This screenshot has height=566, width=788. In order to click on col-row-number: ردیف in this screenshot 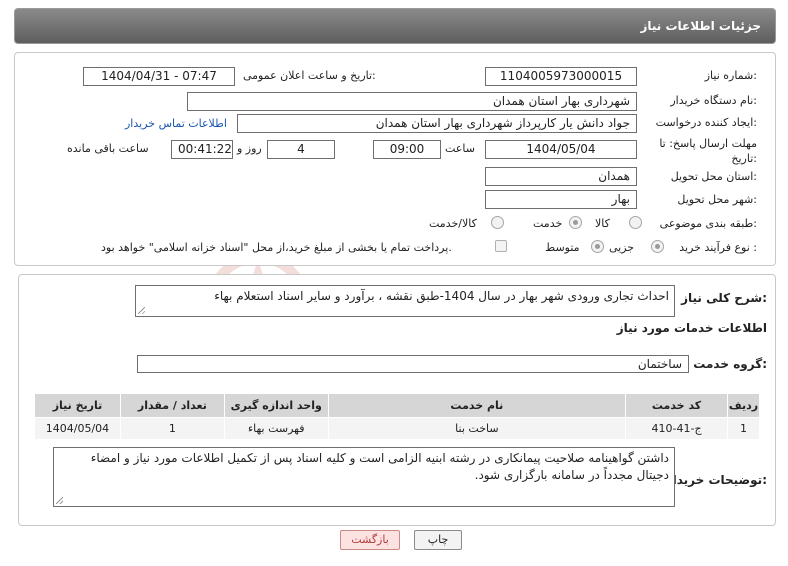, I will do `click(743, 405)`.